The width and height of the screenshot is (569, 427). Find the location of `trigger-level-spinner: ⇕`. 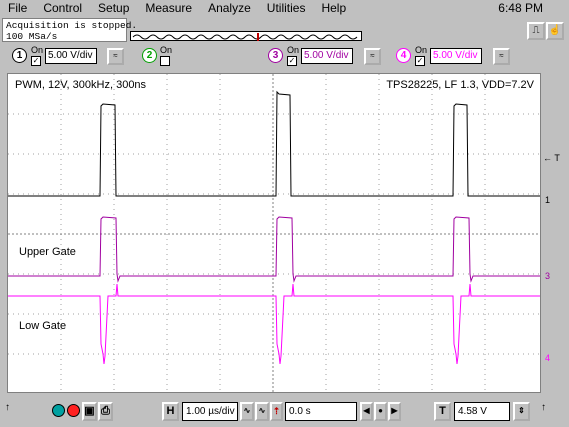

trigger-level-spinner: ⇕ is located at coordinates (521, 411).